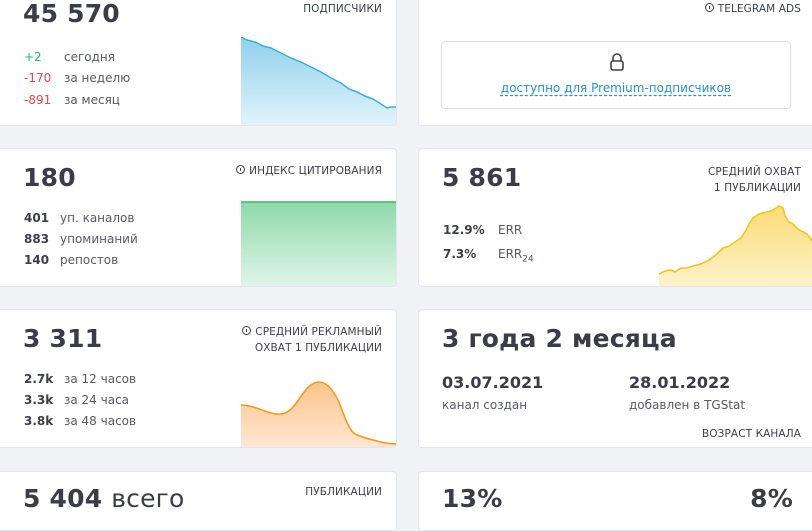  I want to click on ad-reach-value: 3 311, so click(63, 338).